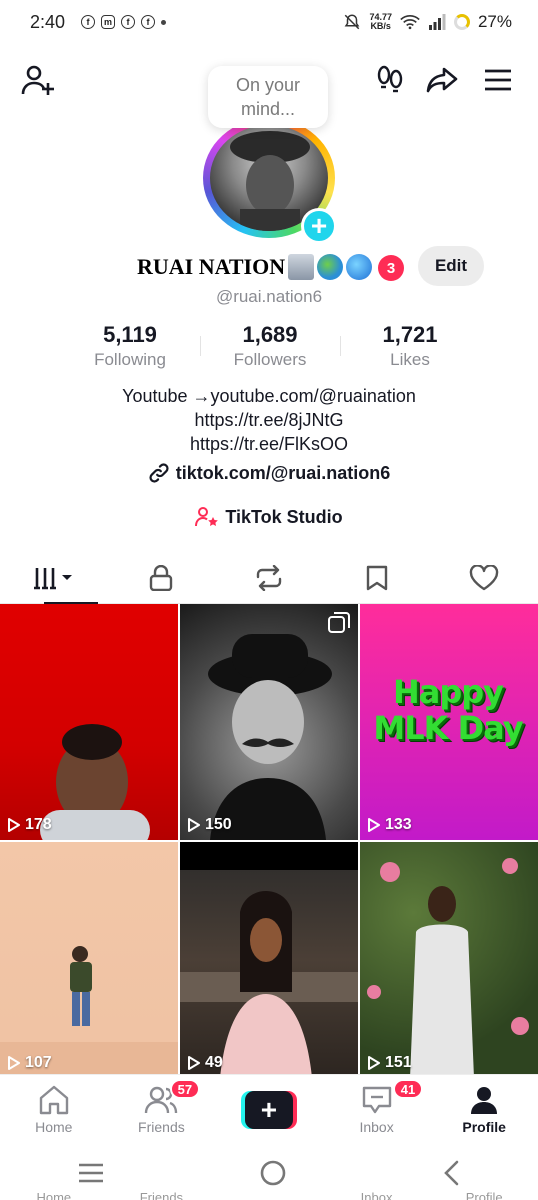 The height and width of the screenshot is (1200, 538). I want to click on more-notifications-dot, so click(164, 22).